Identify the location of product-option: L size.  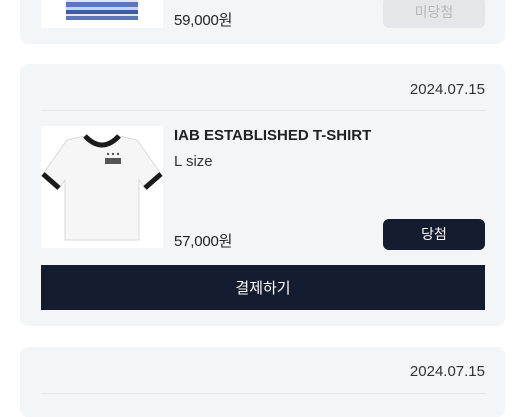
(193, 161).